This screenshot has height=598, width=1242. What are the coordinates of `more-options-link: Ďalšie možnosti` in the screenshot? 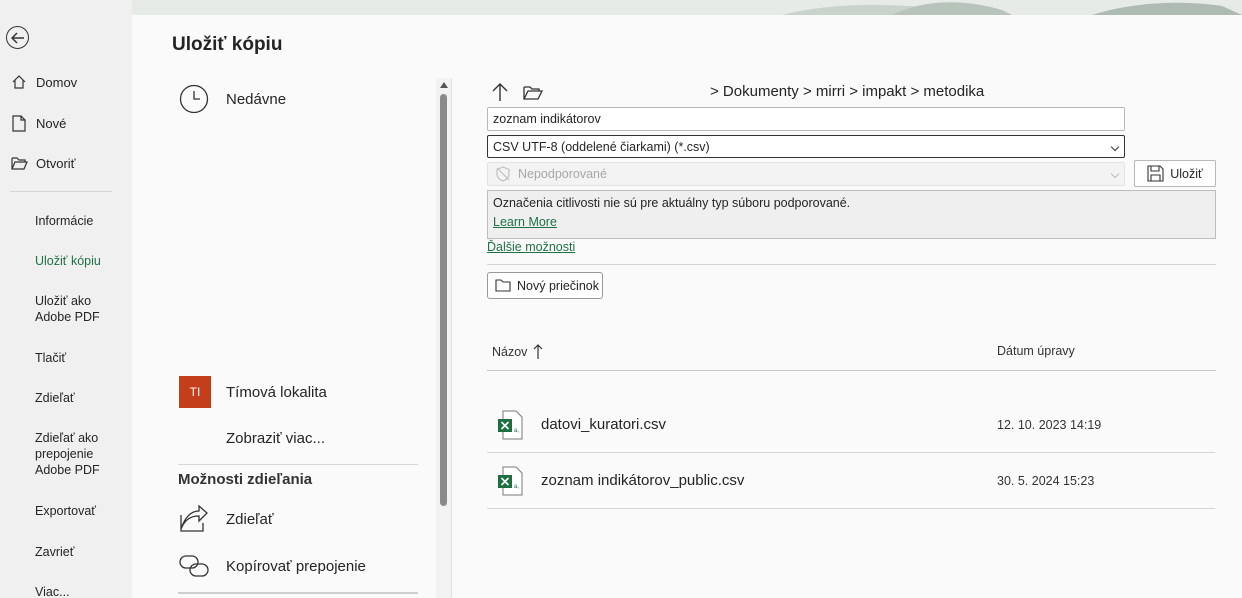 It's located at (531, 247).